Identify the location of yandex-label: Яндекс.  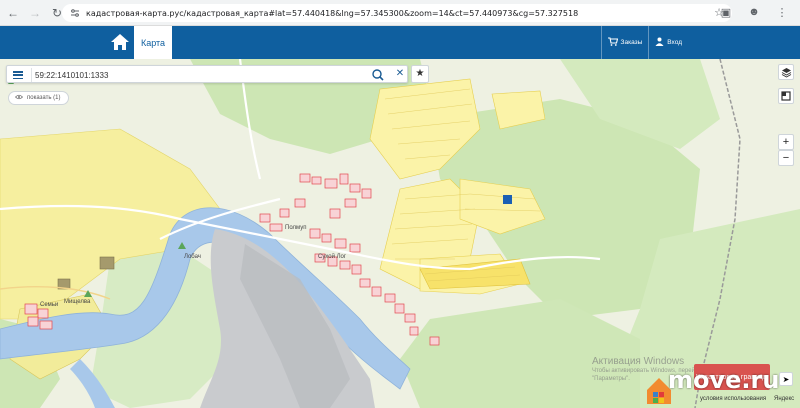
(784, 399).